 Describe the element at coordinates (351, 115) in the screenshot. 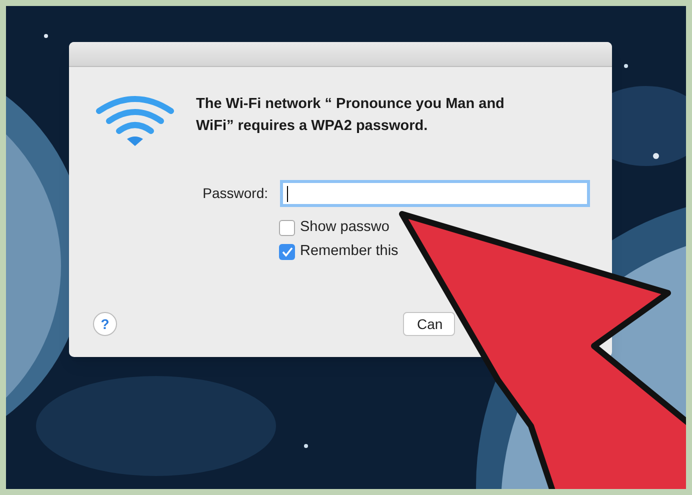

I see `message-text: The Wi-Fi network “ Pronounce you Man and WiFi” requires a WPA2 password.` at that location.